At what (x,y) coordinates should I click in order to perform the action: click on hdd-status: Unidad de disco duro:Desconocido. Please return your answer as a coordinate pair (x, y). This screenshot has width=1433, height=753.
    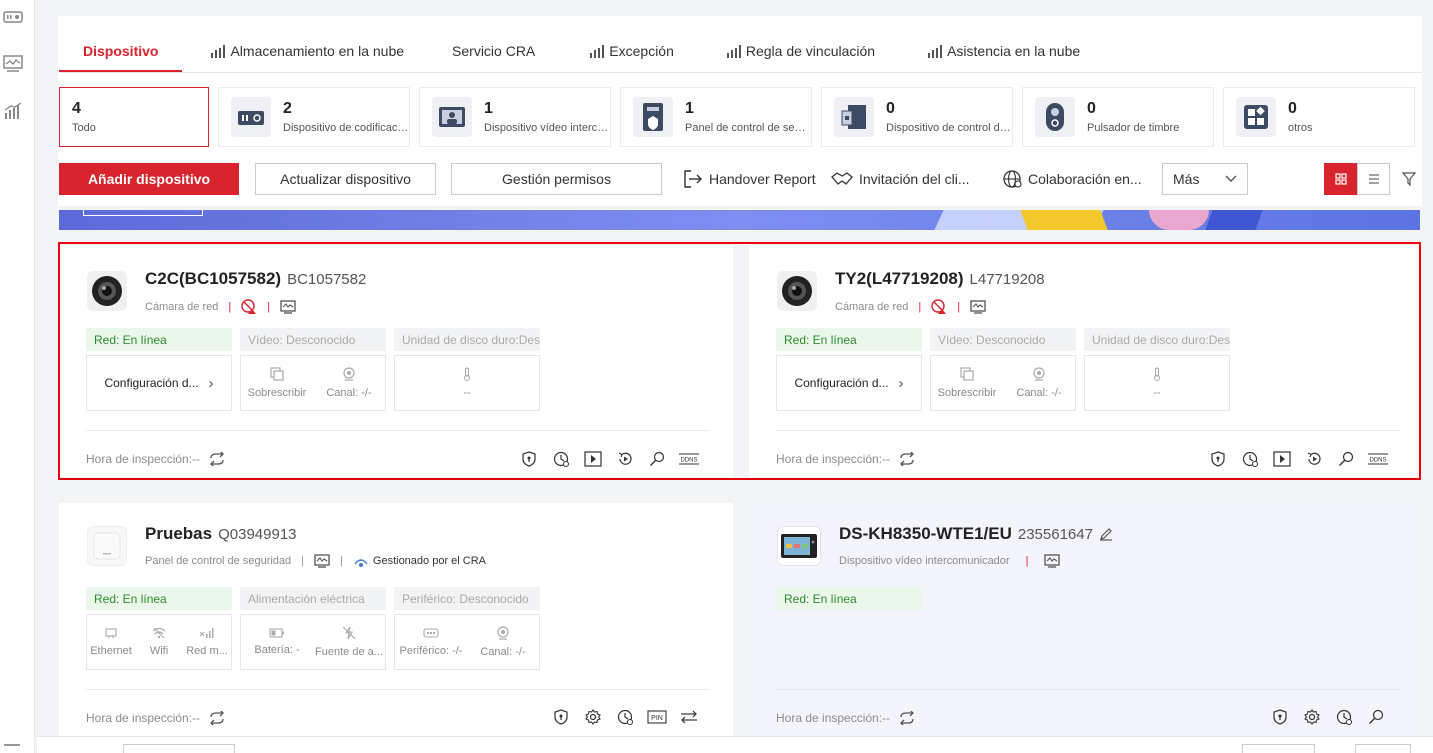
    Looking at the image, I should click on (467, 339).